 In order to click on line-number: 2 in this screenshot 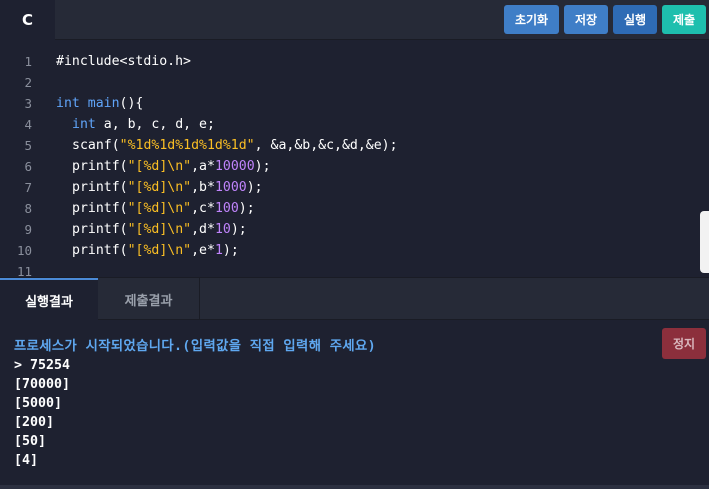, I will do `click(28, 82)`.